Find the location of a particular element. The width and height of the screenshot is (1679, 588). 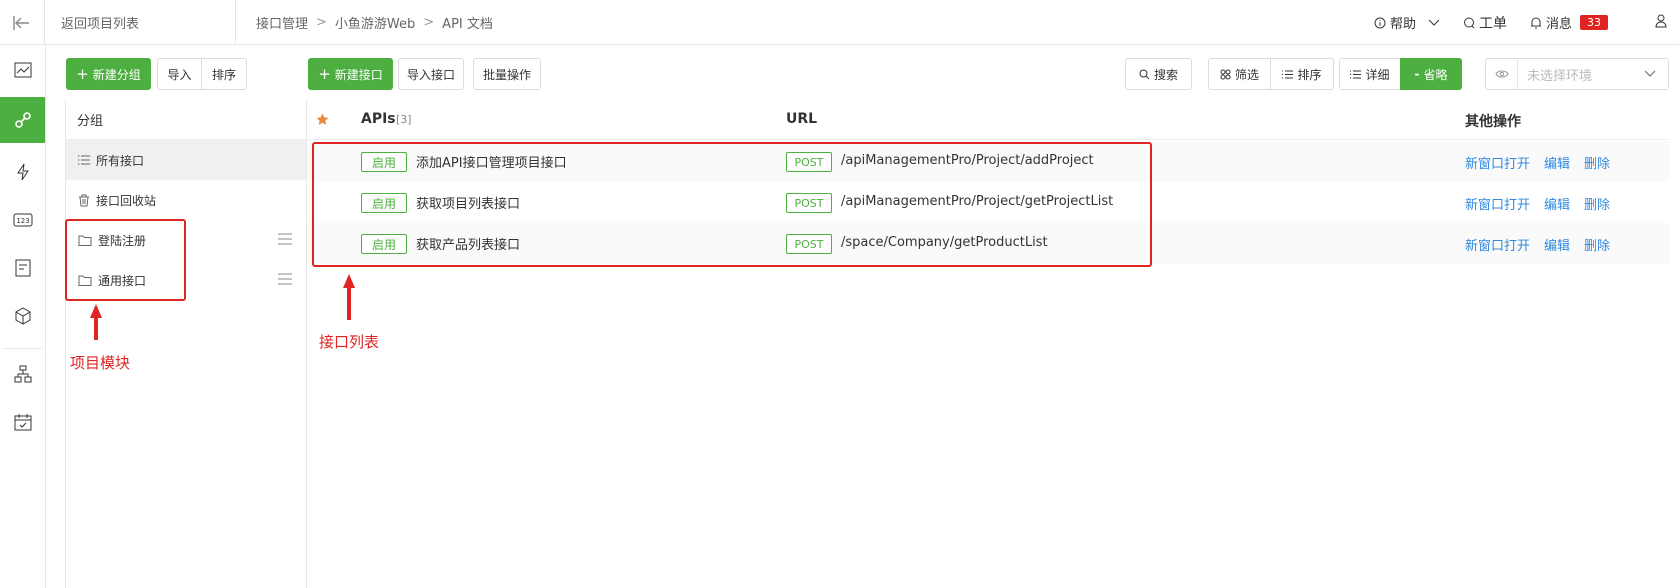

message-label: 消息 is located at coordinates (1559, 24).